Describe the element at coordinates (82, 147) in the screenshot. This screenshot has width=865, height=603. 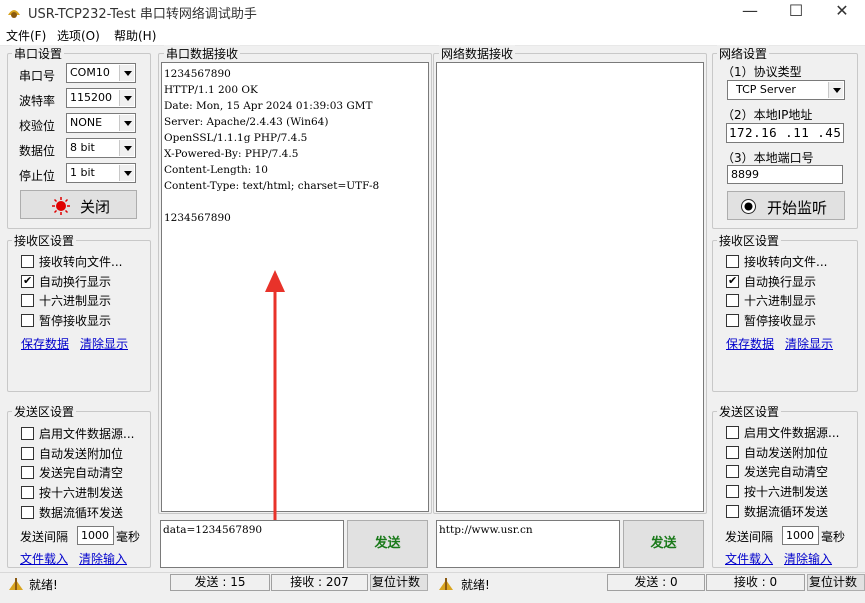
I see `databits-value: 8 bit` at that location.